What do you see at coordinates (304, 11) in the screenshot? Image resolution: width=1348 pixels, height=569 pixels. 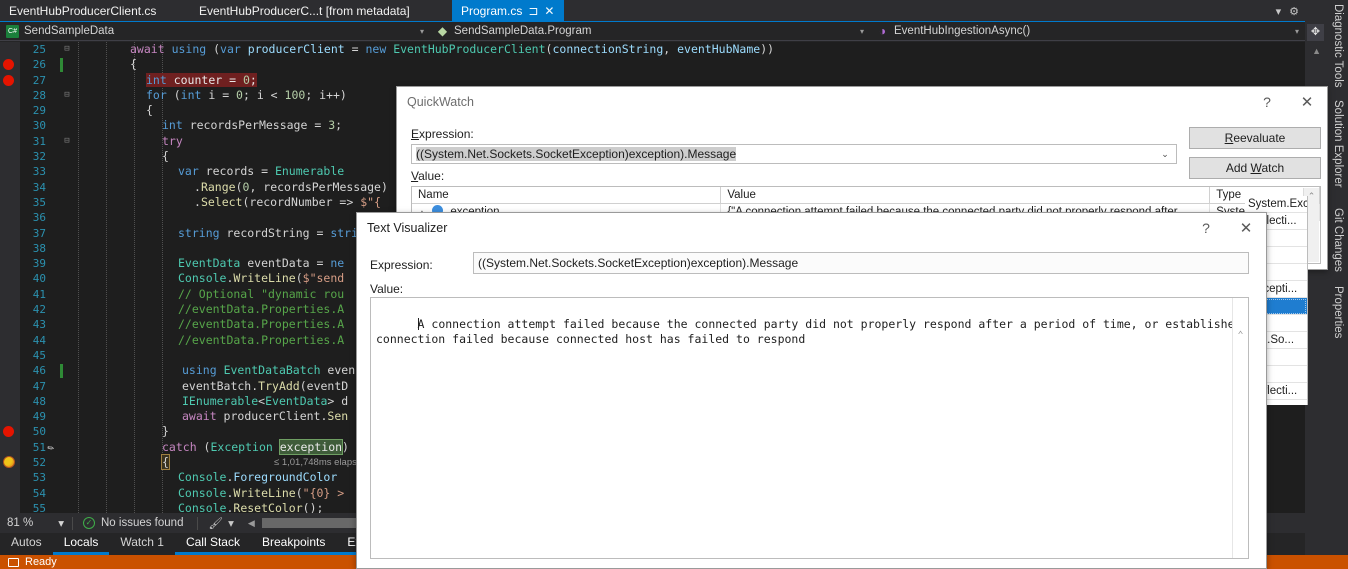 I see `editor-tab-label: EventHubProducerC...t [from metadata]` at bounding box center [304, 11].